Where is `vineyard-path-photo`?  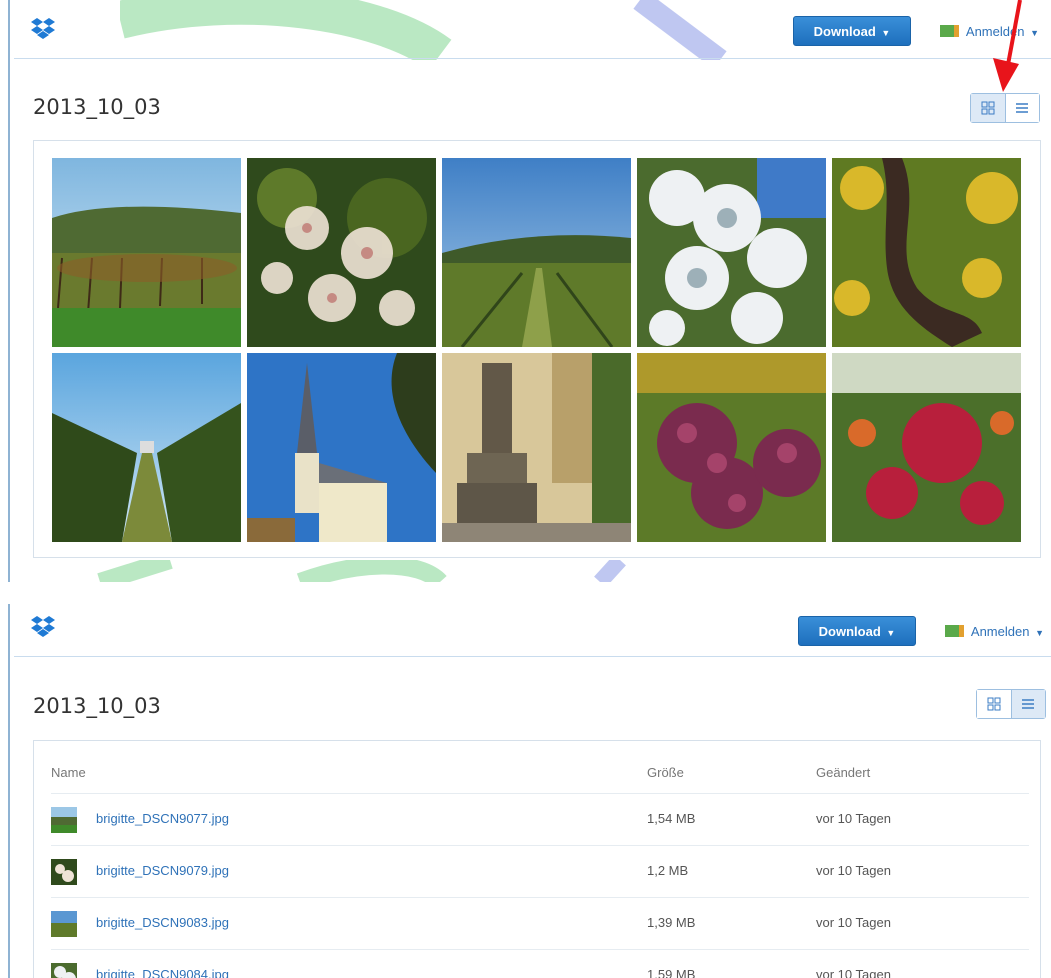
vineyard-path-photo is located at coordinates (146, 447).